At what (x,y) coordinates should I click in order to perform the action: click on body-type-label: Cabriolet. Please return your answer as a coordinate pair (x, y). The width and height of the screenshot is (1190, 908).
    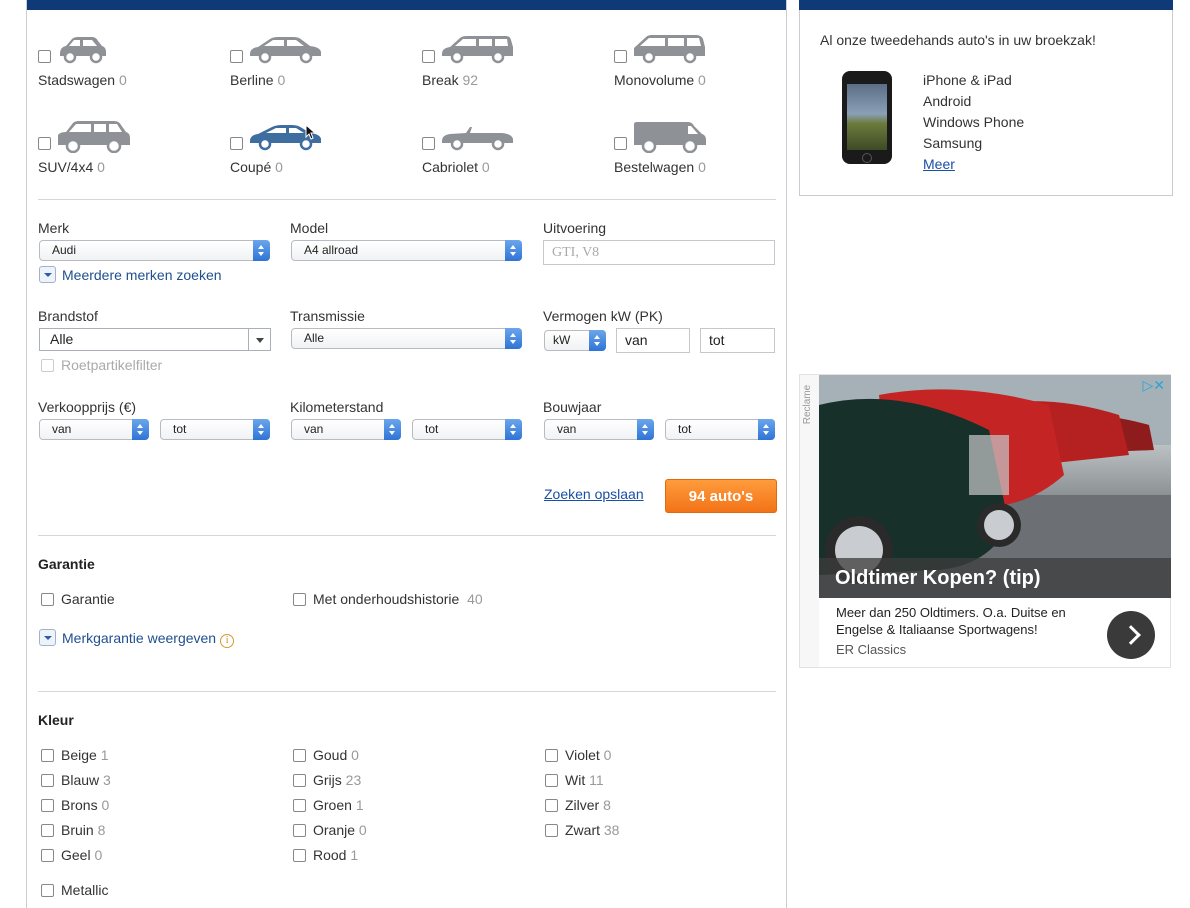
    Looking at the image, I should click on (450, 167).